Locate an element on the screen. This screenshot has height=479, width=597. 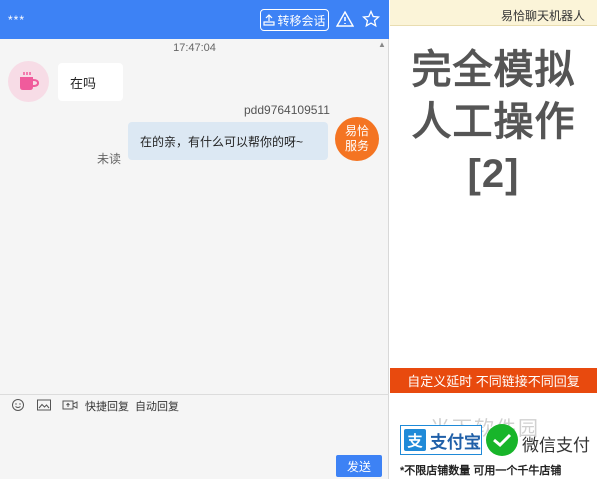
auto-reply-button: 自动回复 is located at coordinates (157, 406).